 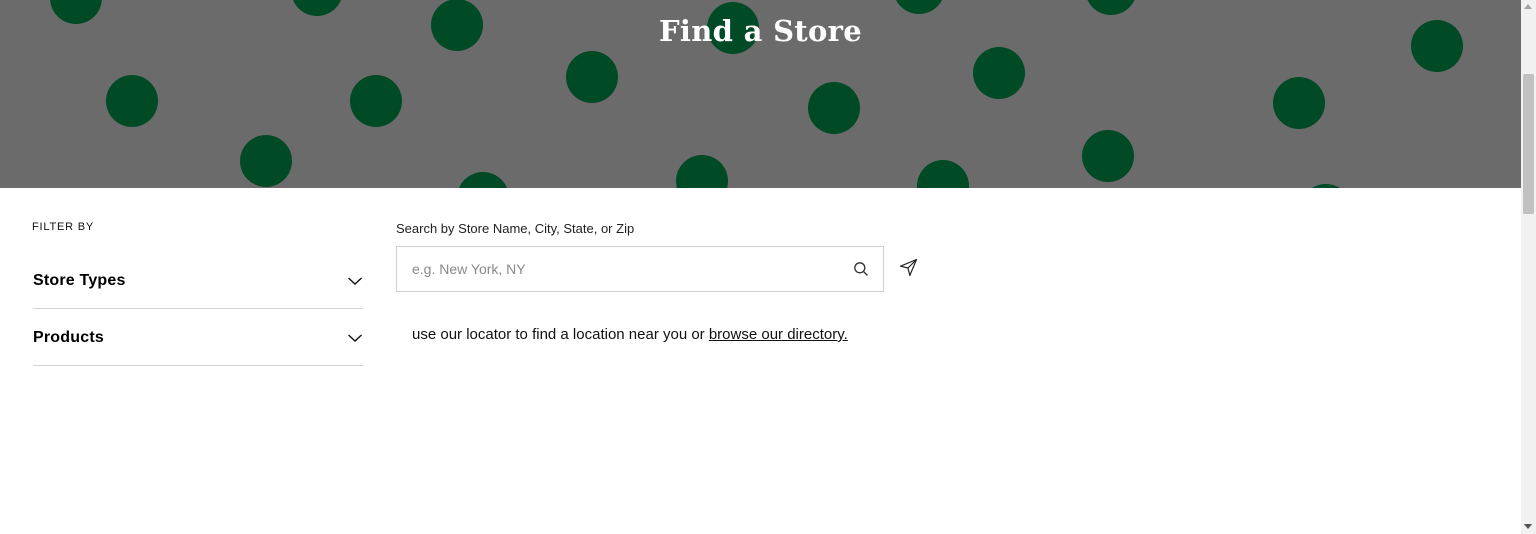 I want to click on search-field-container, so click(x=640, y=269).